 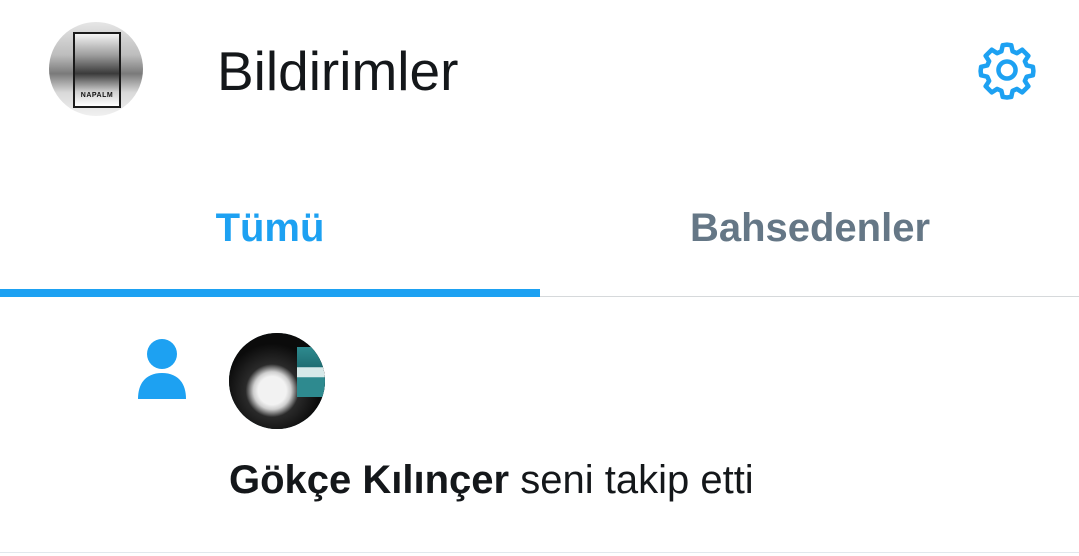 What do you see at coordinates (162, 369) in the screenshot?
I see `person-icon` at bounding box center [162, 369].